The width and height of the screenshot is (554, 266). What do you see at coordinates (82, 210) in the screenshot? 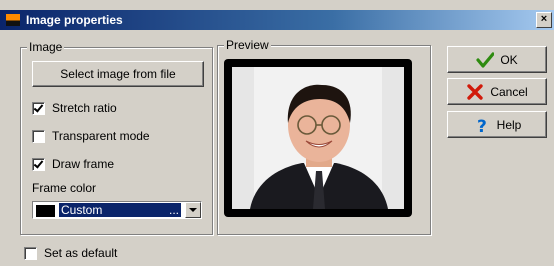
I see `frame-color-text: Custom` at bounding box center [82, 210].